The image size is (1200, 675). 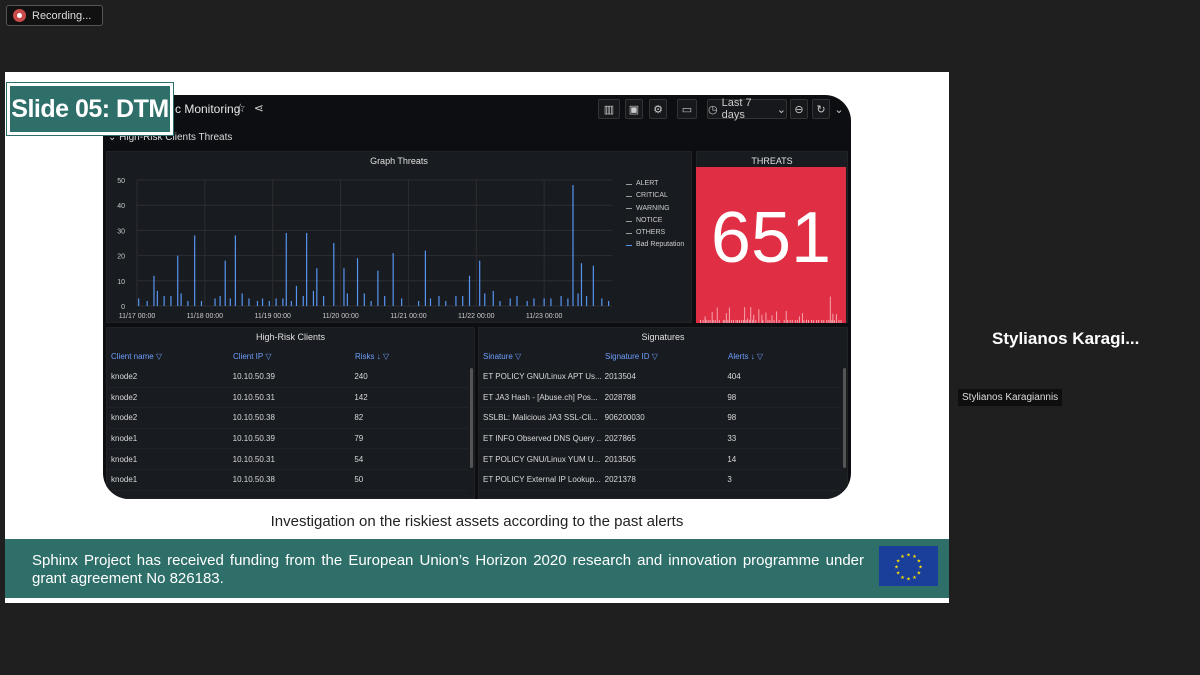 What do you see at coordinates (240, 108) in the screenshot?
I see `star-icon: ☆` at bounding box center [240, 108].